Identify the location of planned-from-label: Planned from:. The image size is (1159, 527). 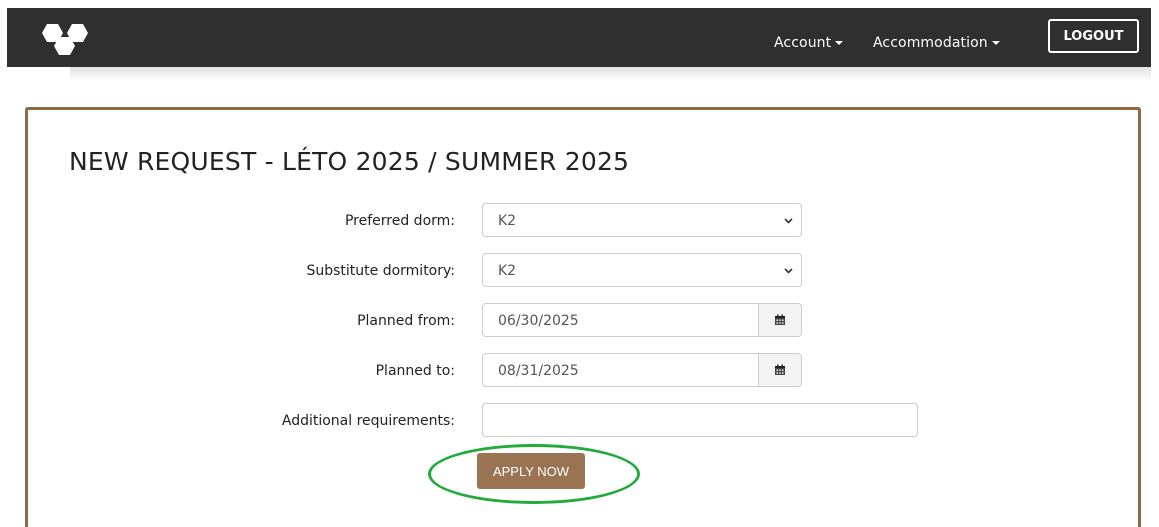
(406, 321).